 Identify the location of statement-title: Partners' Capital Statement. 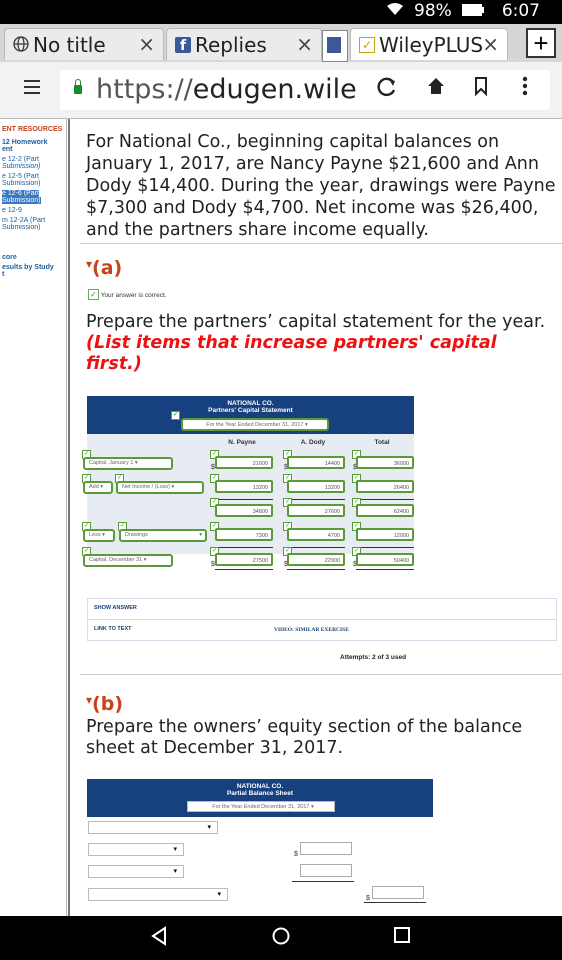
(250, 410).